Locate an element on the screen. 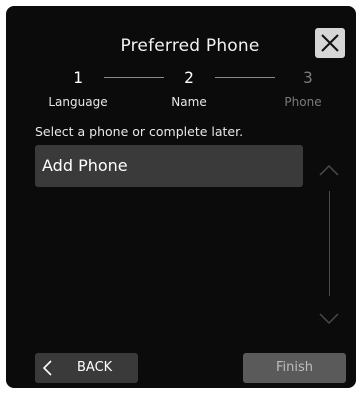 The width and height of the screenshot is (362, 394). step-3-number: 3 is located at coordinates (308, 77).